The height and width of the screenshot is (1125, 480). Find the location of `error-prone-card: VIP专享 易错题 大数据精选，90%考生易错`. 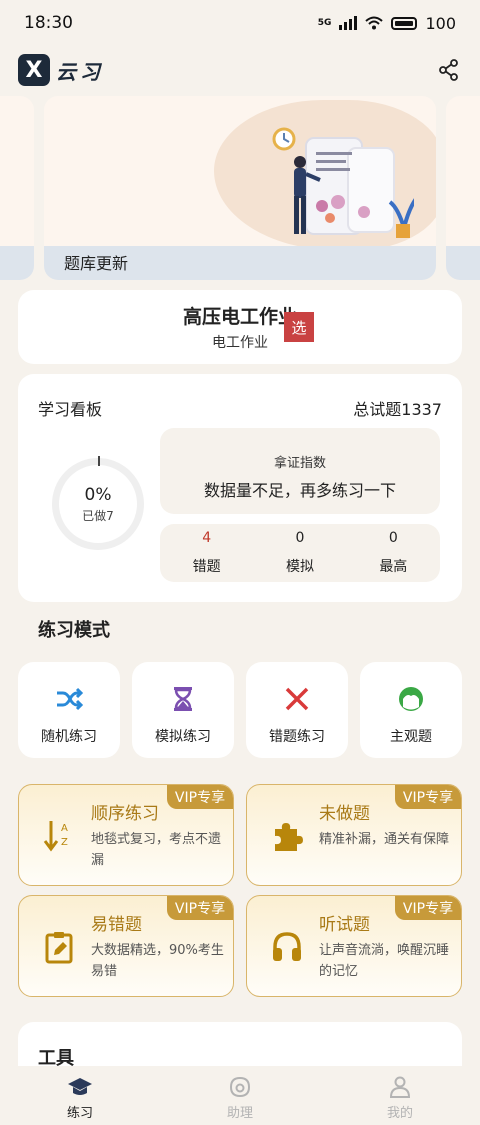

error-prone-card: VIP专享 易错题 大数据精选，90%考生易错 is located at coordinates (126, 946).